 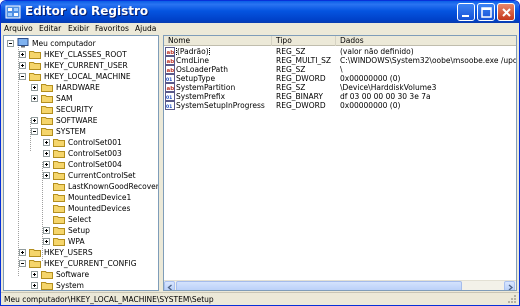 I want to click on horizontal-scrollbar, so click(x=340, y=285).